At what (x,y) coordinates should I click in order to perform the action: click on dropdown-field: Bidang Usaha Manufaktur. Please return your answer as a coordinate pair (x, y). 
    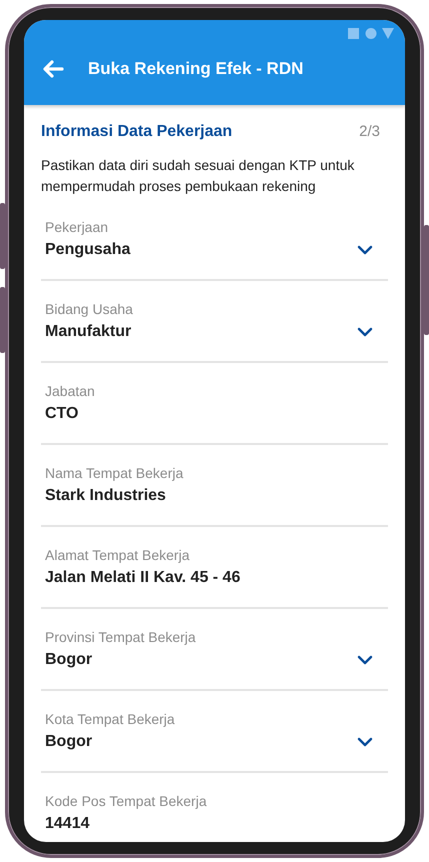
    Looking at the image, I should click on (214, 322).